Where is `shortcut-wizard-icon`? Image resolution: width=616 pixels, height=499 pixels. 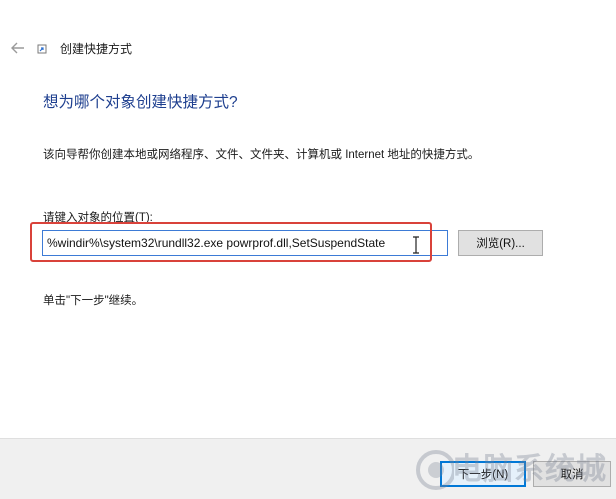 shortcut-wizard-icon is located at coordinates (42, 49).